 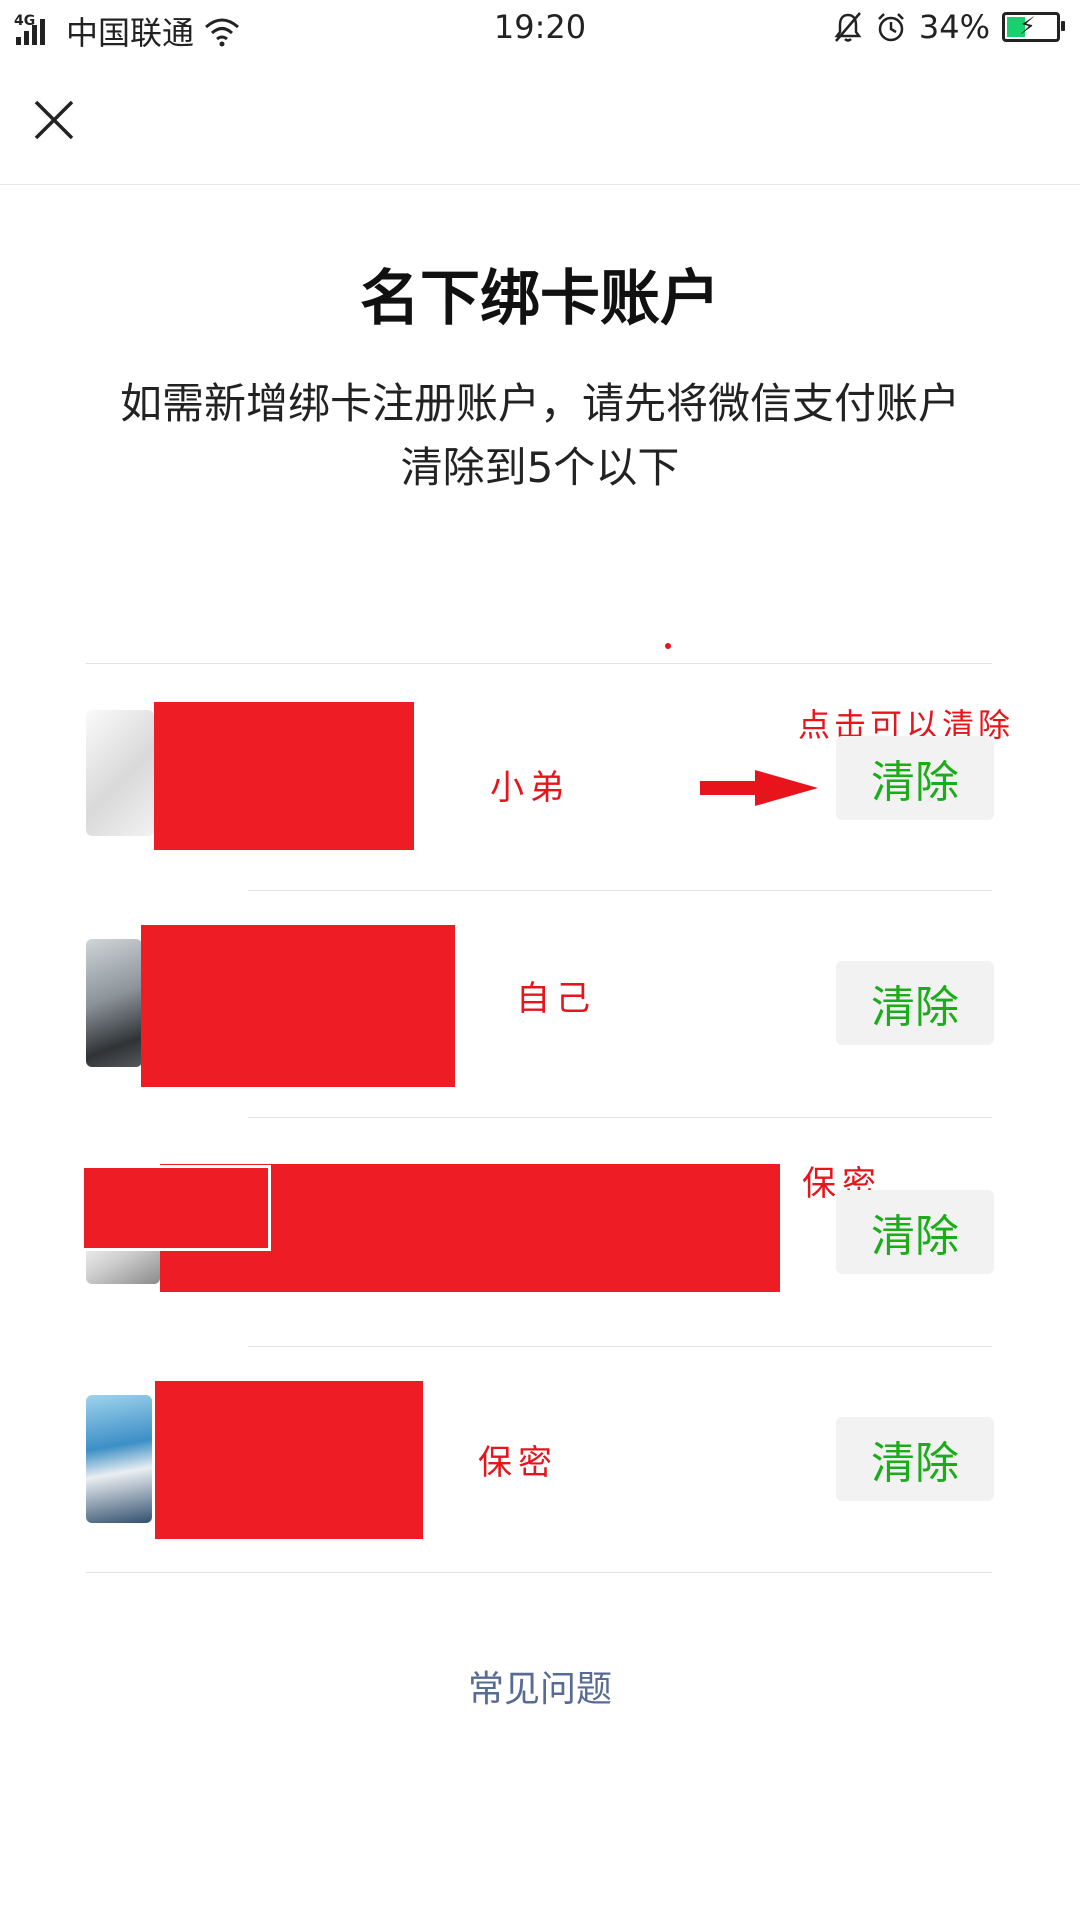 I want to click on list-bottom-divider, so click(x=539, y=1572).